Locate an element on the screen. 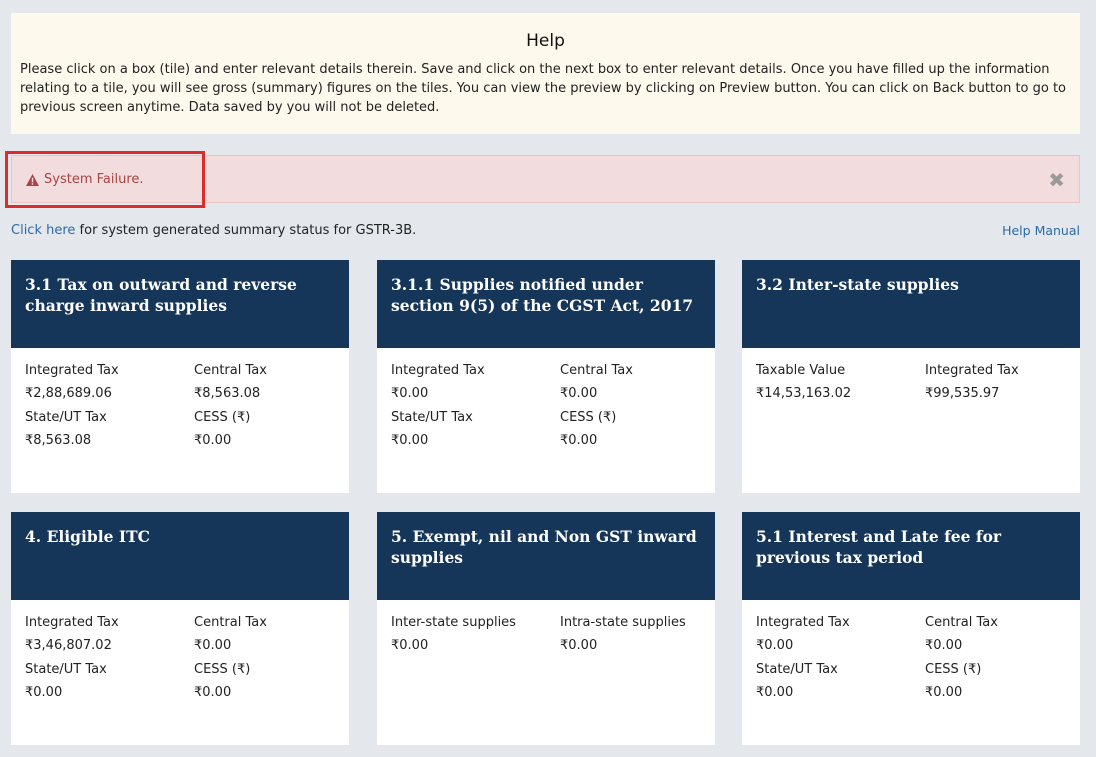 This screenshot has height=757, width=1096. tile-title: 4. Eligible ITC is located at coordinates (180, 556).